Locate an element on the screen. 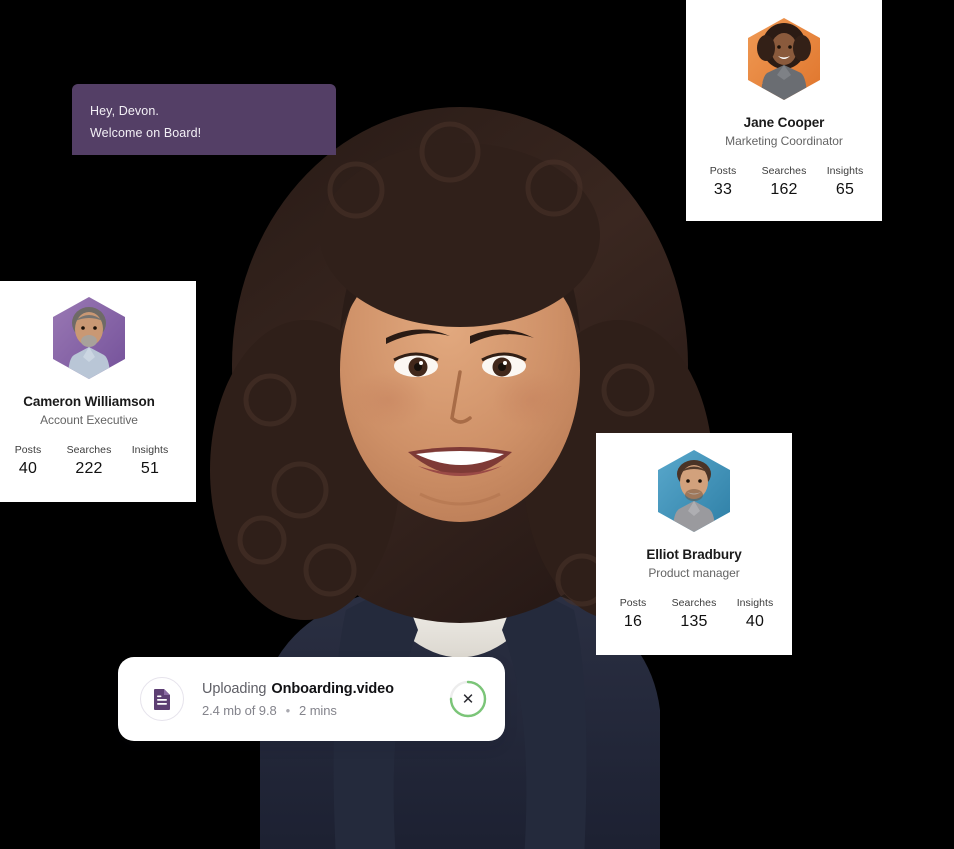  profile-role: Marketing Coordinator is located at coordinates (784, 141).